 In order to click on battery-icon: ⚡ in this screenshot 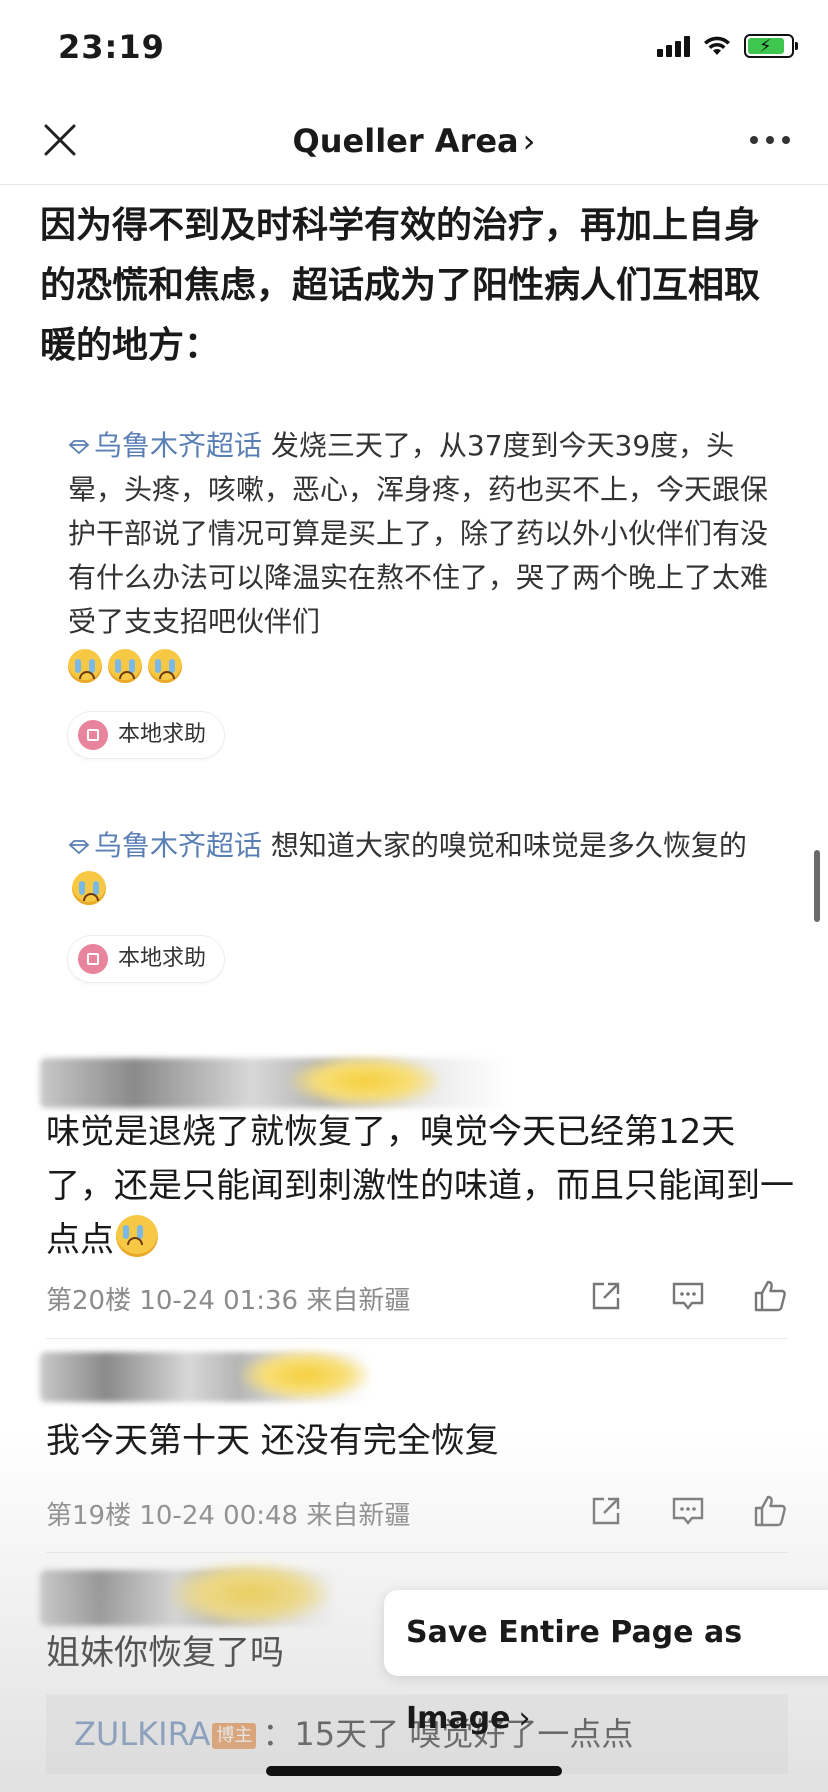, I will do `click(771, 46)`.